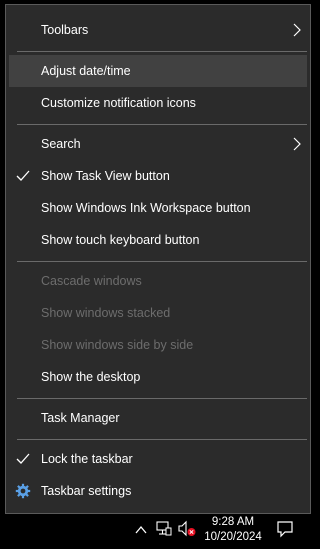  I want to click on menu-item-label: Taskbar settings, so click(86, 491).